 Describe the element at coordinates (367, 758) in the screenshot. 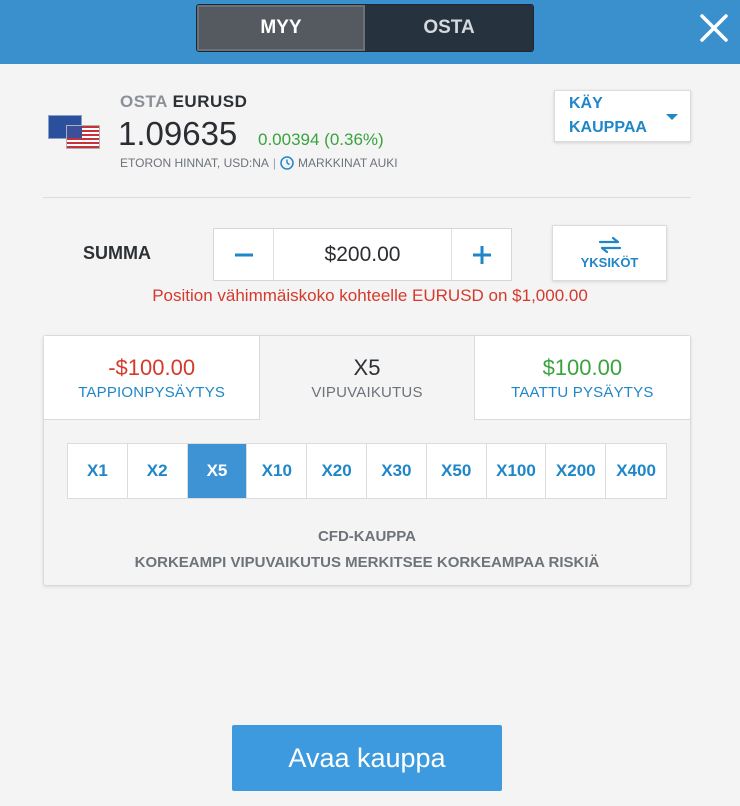

I see `open-trade-button: Avaa kauppa` at that location.